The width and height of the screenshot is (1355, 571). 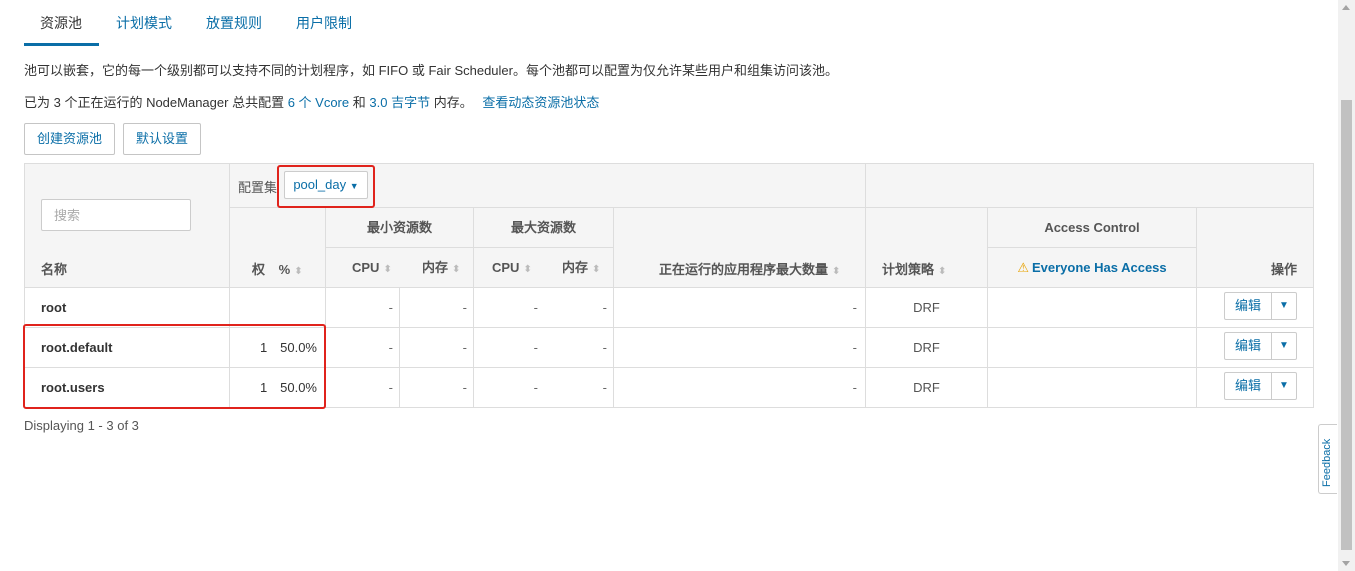 What do you see at coordinates (1099, 267) in the screenshot?
I see `everyone-access-link: Everyone Has Access` at bounding box center [1099, 267].